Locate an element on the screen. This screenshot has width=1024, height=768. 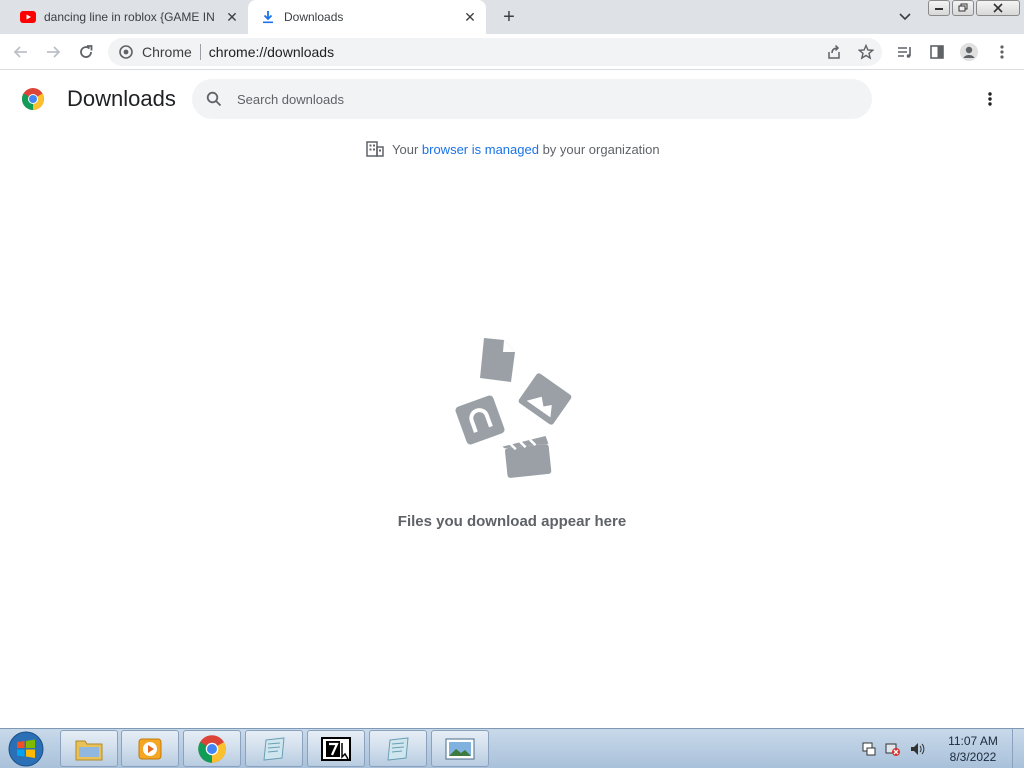
url-text: chrome://downloads is located at coordinates (271, 52).